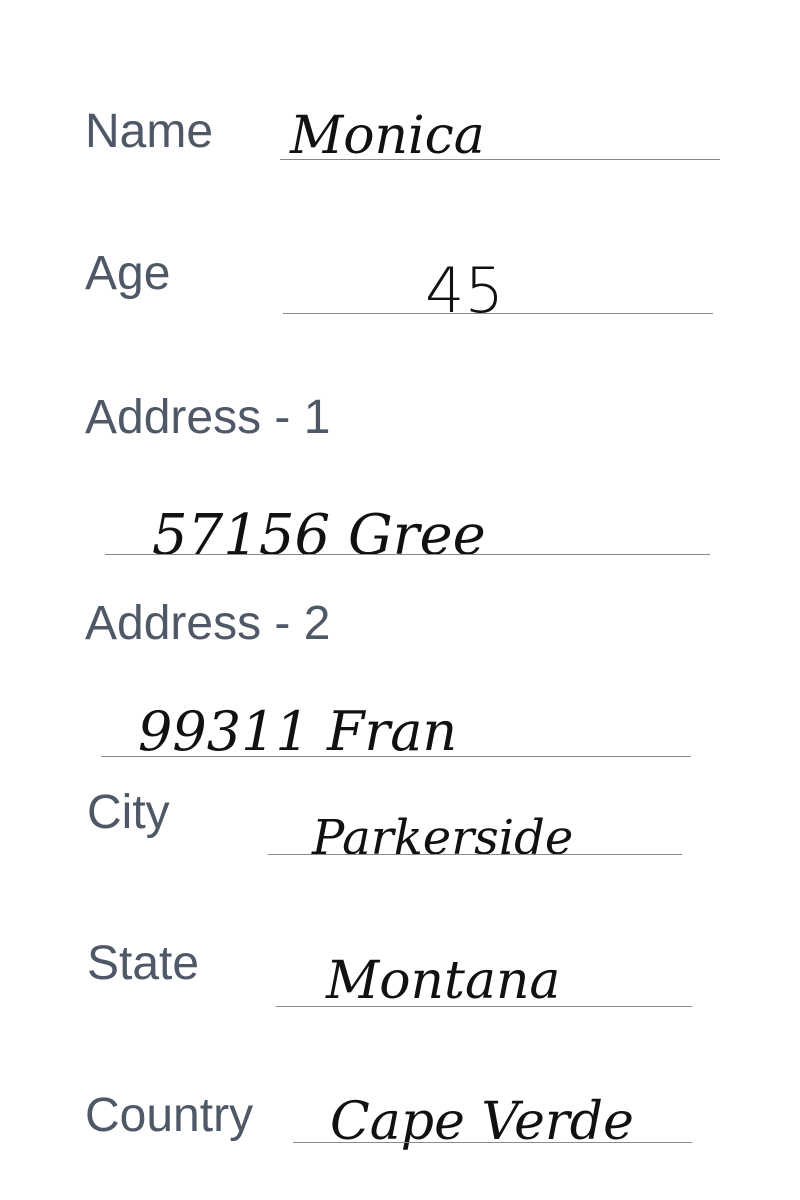 This screenshot has width=800, height=1200. What do you see at coordinates (128, 812) in the screenshot?
I see `city-label: City` at bounding box center [128, 812].